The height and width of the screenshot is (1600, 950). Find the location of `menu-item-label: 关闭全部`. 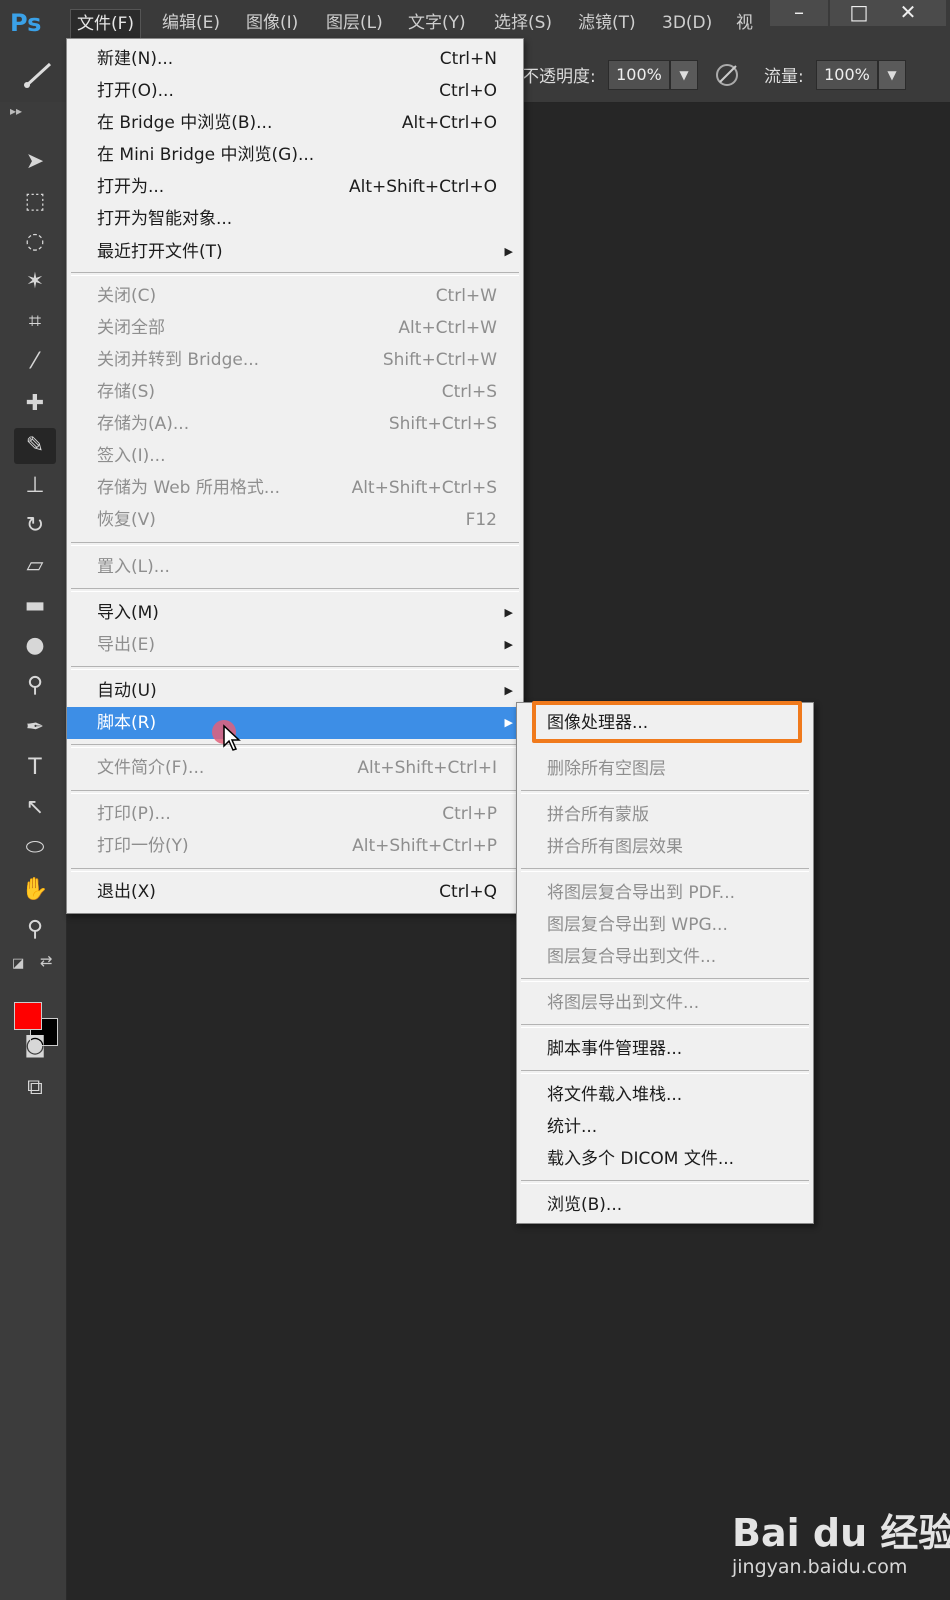

menu-item-label: 关闭全部 is located at coordinates (131, 328).